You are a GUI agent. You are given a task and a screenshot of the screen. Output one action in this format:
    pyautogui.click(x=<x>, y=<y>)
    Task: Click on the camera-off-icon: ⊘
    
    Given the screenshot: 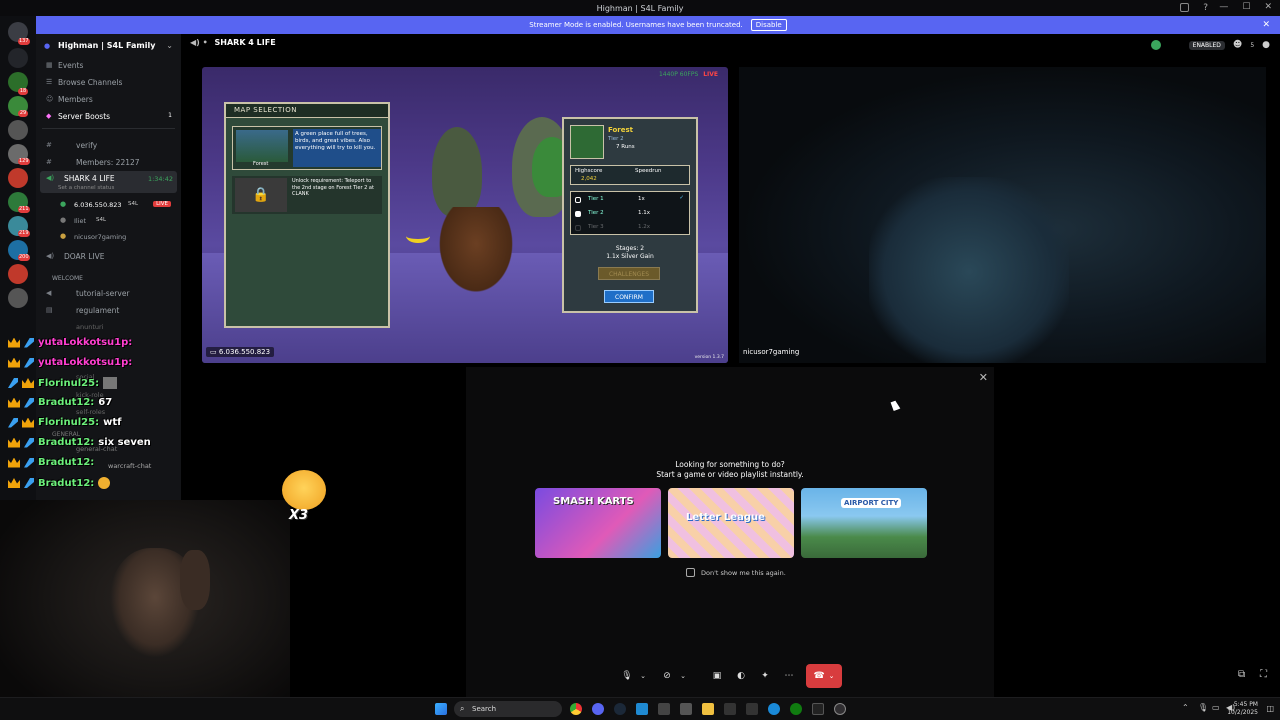 What is the action you would take?
    pyautogui.click(x=667, y=676)
    